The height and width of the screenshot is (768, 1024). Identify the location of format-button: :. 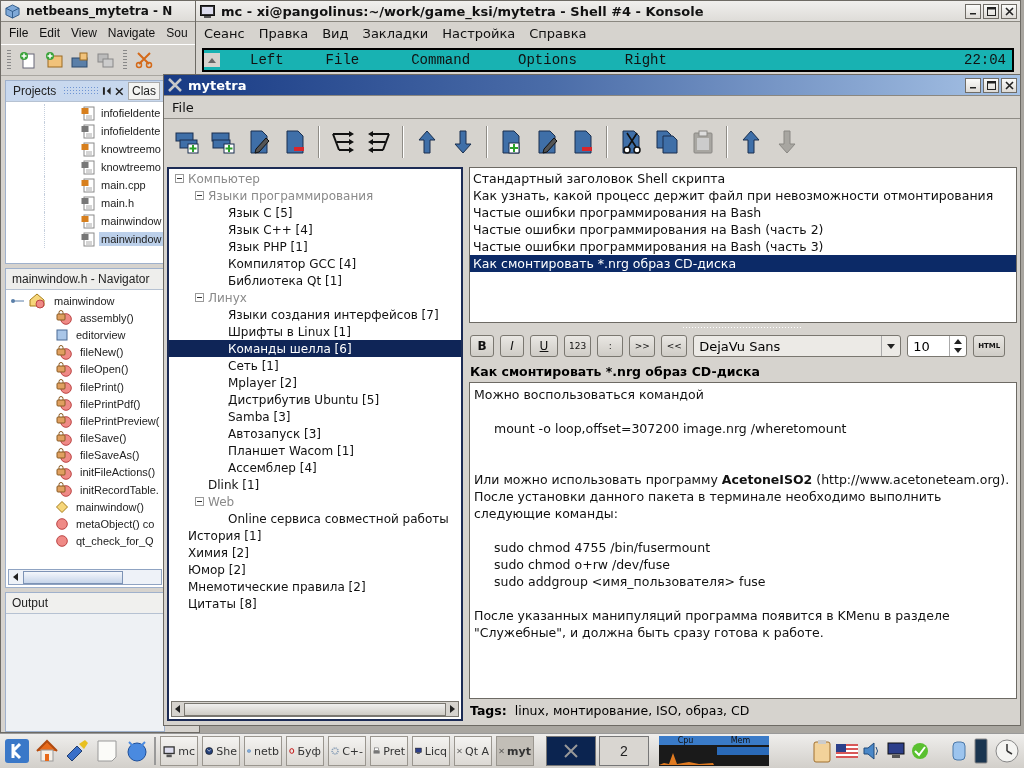
(610, 346).